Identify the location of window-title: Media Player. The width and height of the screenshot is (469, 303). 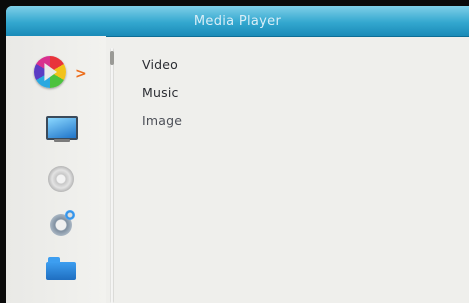
(237, 21).